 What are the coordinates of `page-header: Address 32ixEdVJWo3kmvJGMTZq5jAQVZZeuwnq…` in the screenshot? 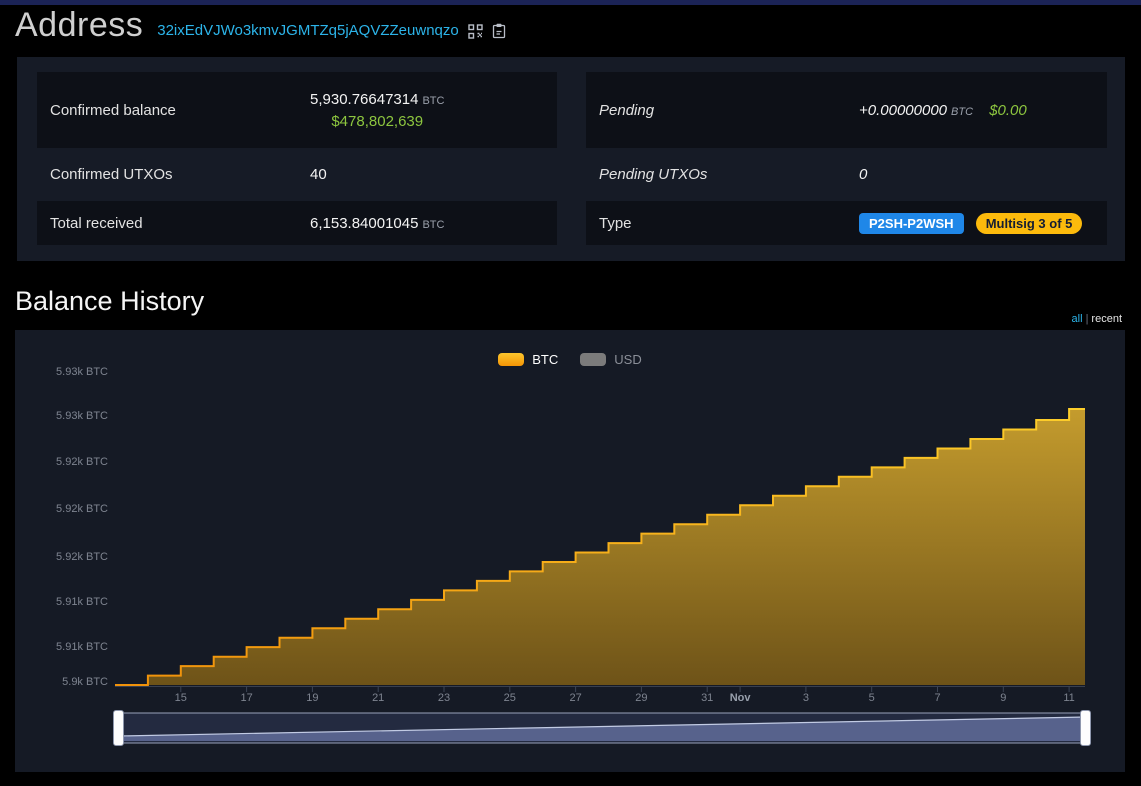 It's located at (260, 25).